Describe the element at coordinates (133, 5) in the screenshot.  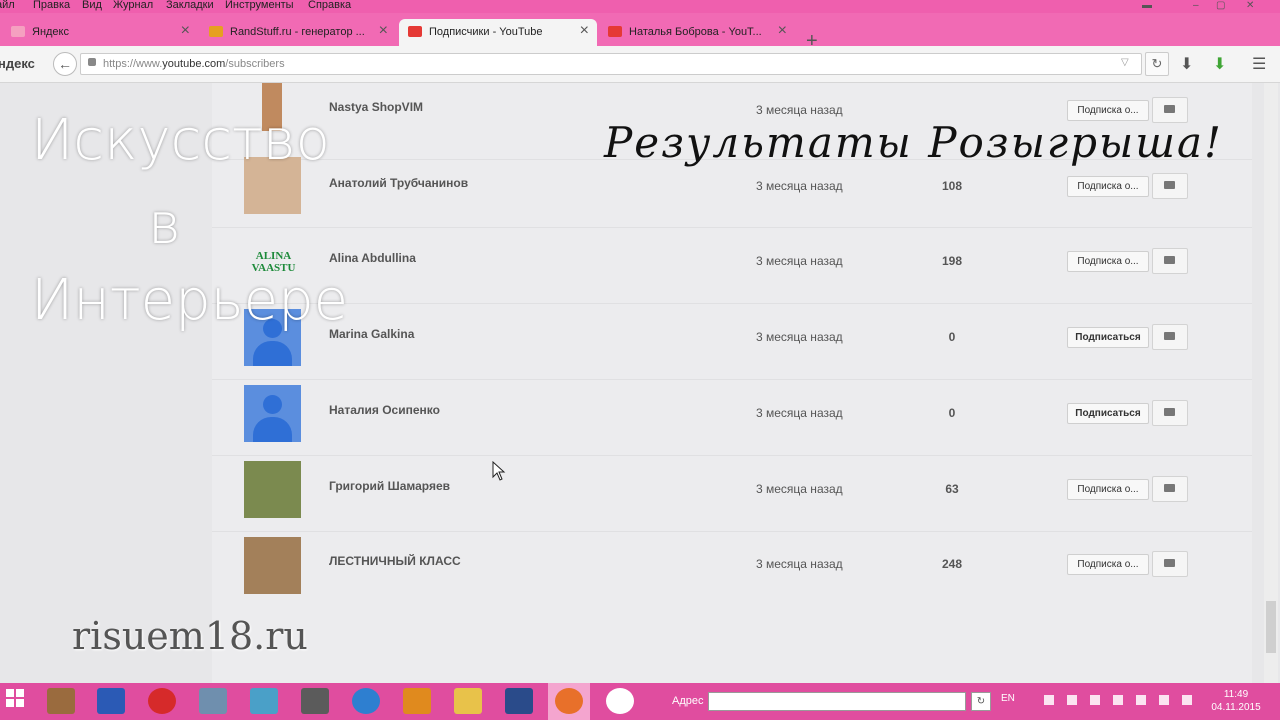
I see `menu-history: Журнал` at that location.